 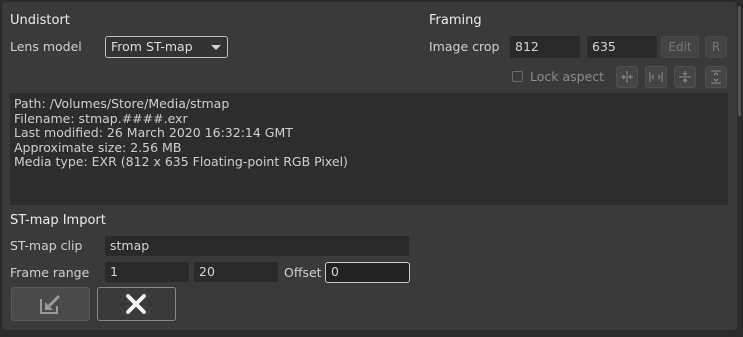 What do you see at coordinates (152, 46) in the screenshot?
I see `lens-model-value: From ST-map` at bounding box center [152, 46].